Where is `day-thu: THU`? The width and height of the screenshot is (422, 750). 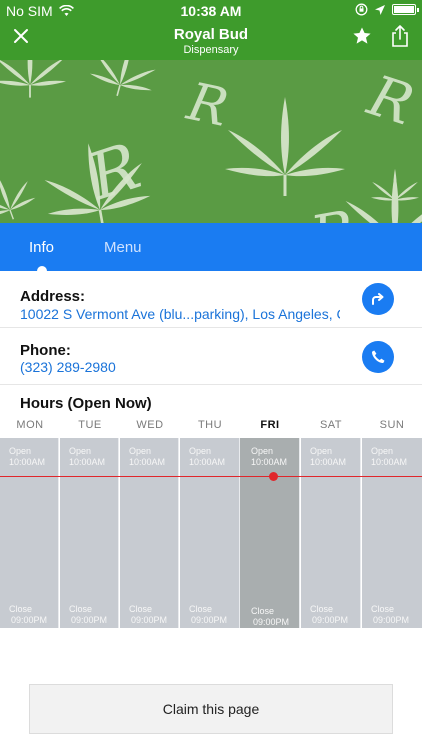 day-thu: THU is located at coordinates (210, 425).